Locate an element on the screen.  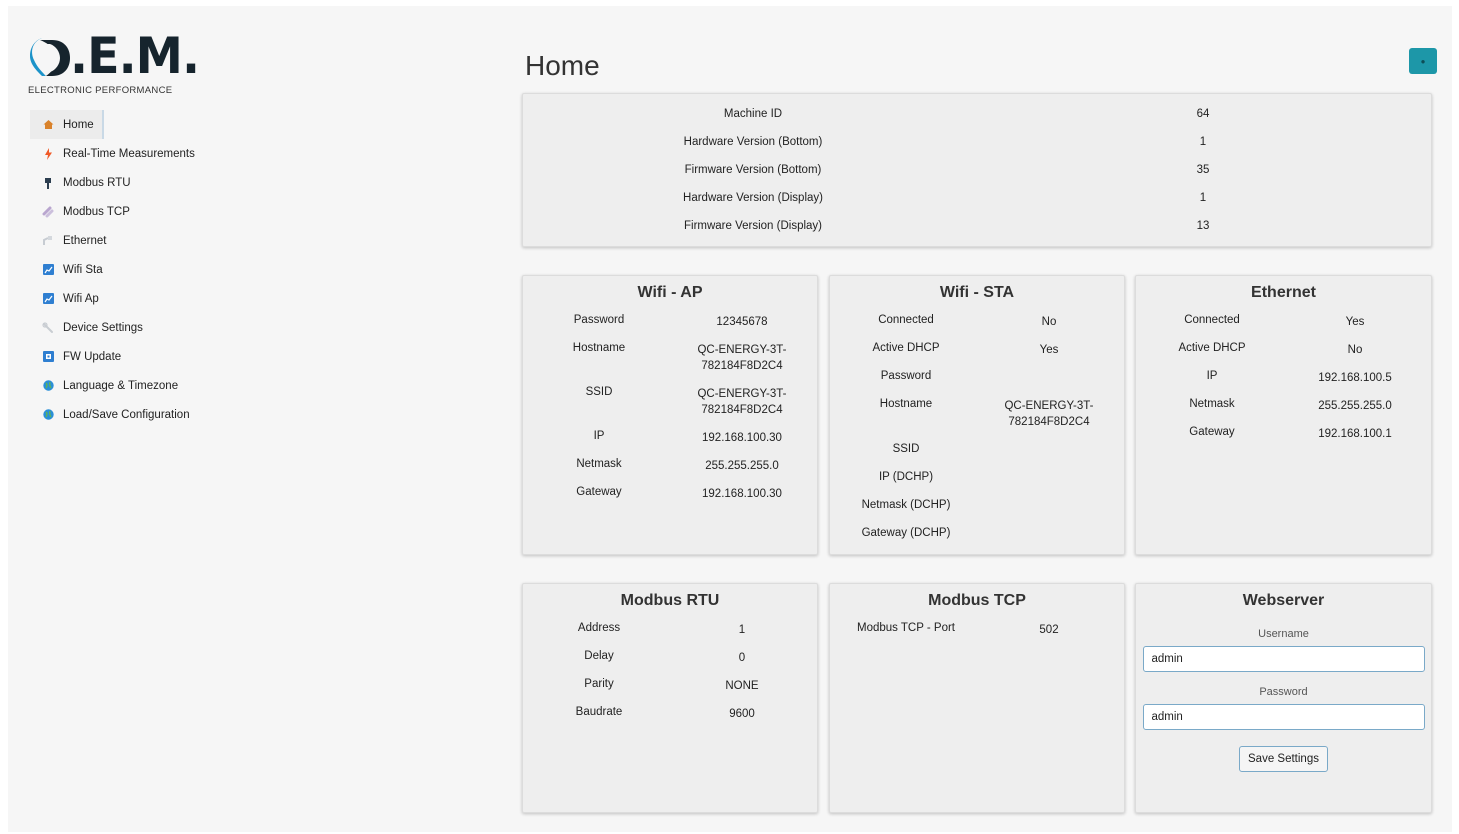
sidebar-item-home: Home is located at coordinates (67, 124).